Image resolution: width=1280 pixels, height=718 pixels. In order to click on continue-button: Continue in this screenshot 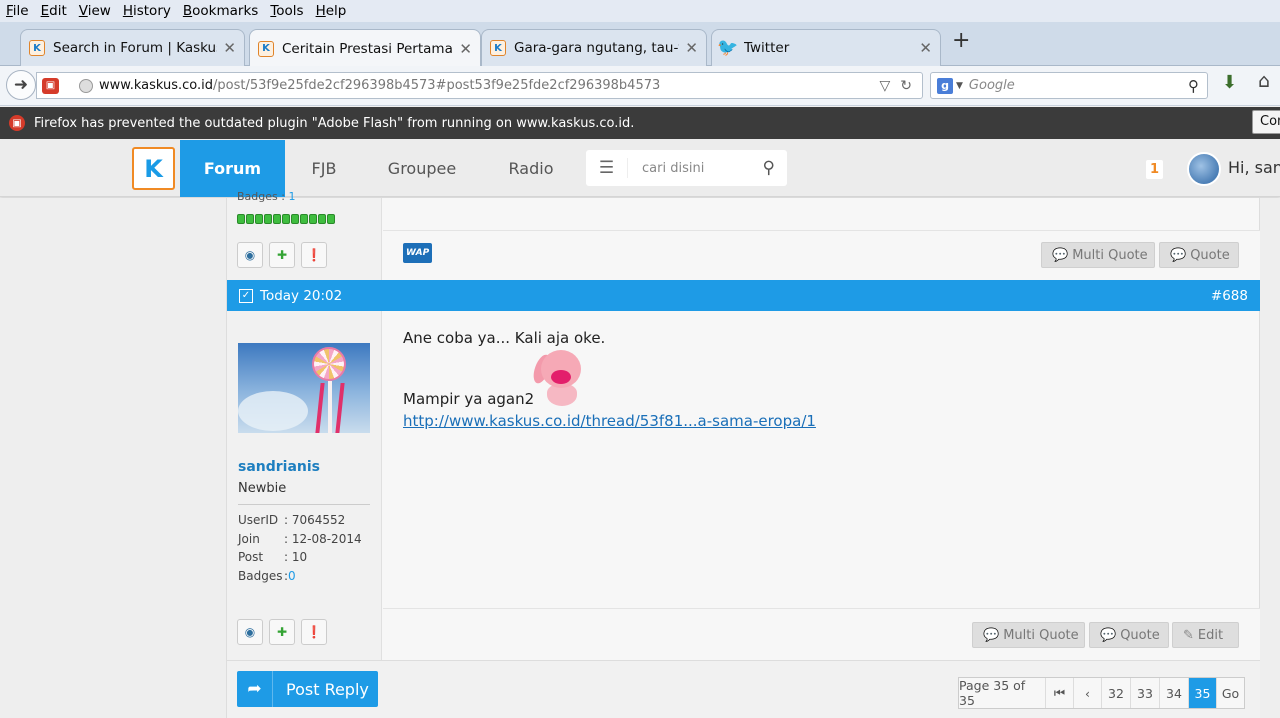, I will do `click(1266, 122)`.